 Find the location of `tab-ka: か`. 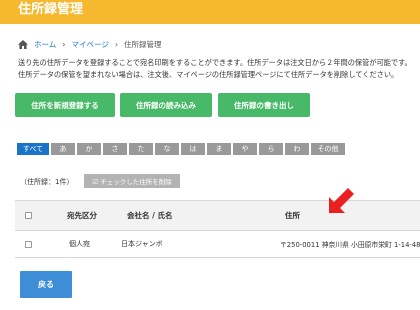

tab-ka: か is located at coordinates (89, 149).